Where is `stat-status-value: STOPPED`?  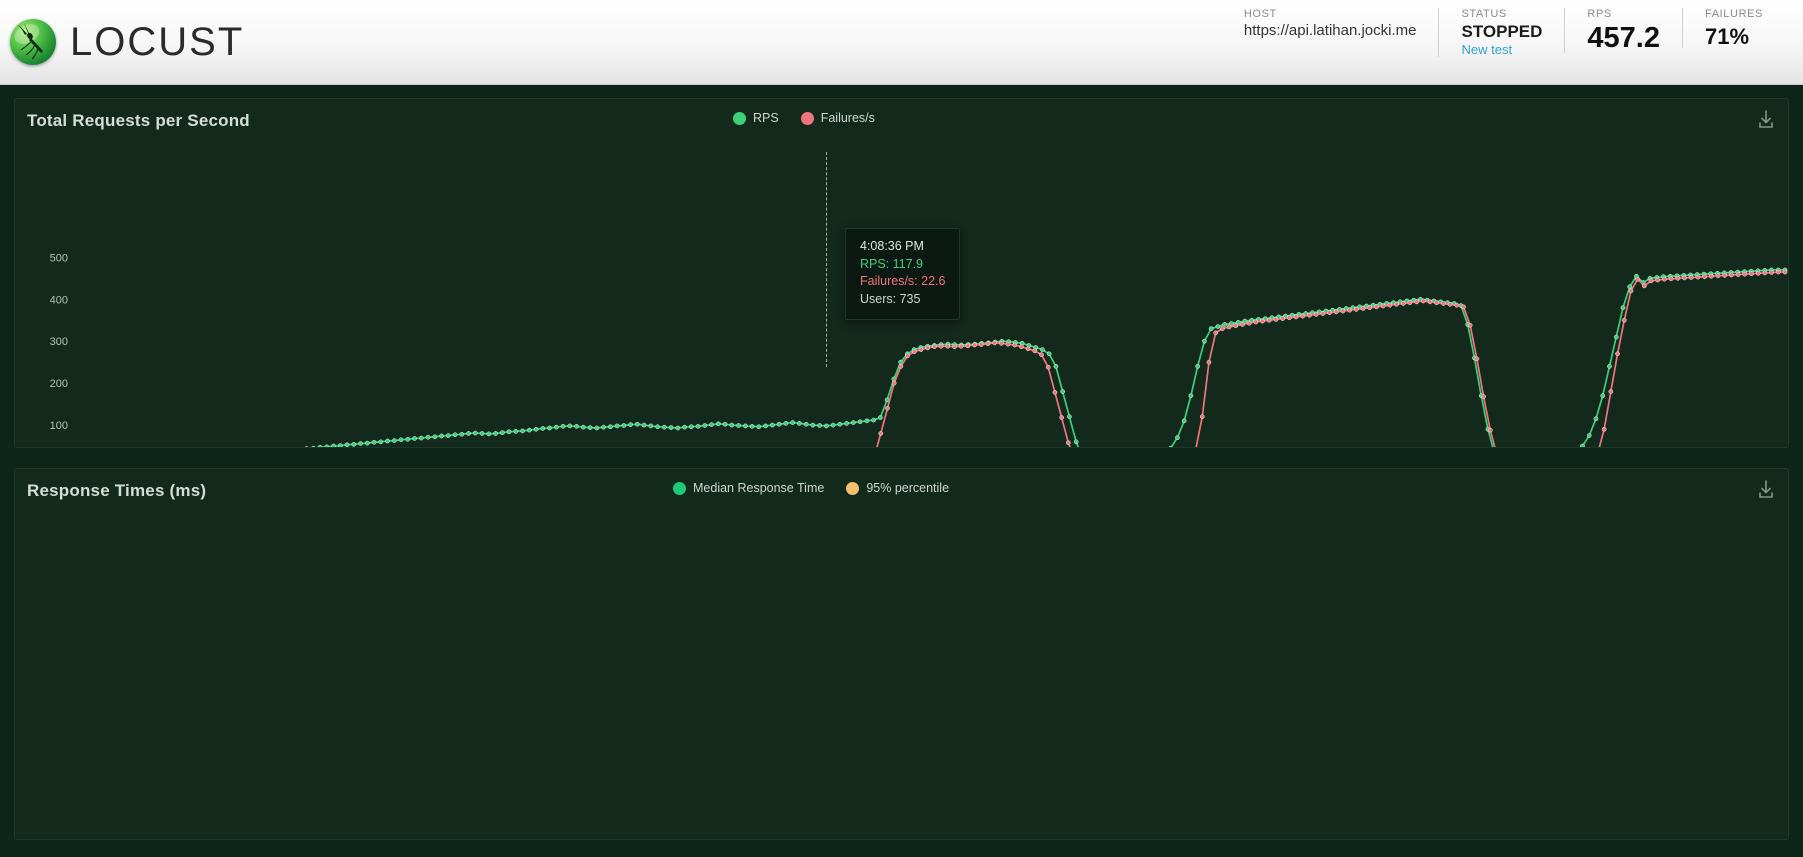 stat-status-value: STOPPED is located at coordinates (1502, 31).